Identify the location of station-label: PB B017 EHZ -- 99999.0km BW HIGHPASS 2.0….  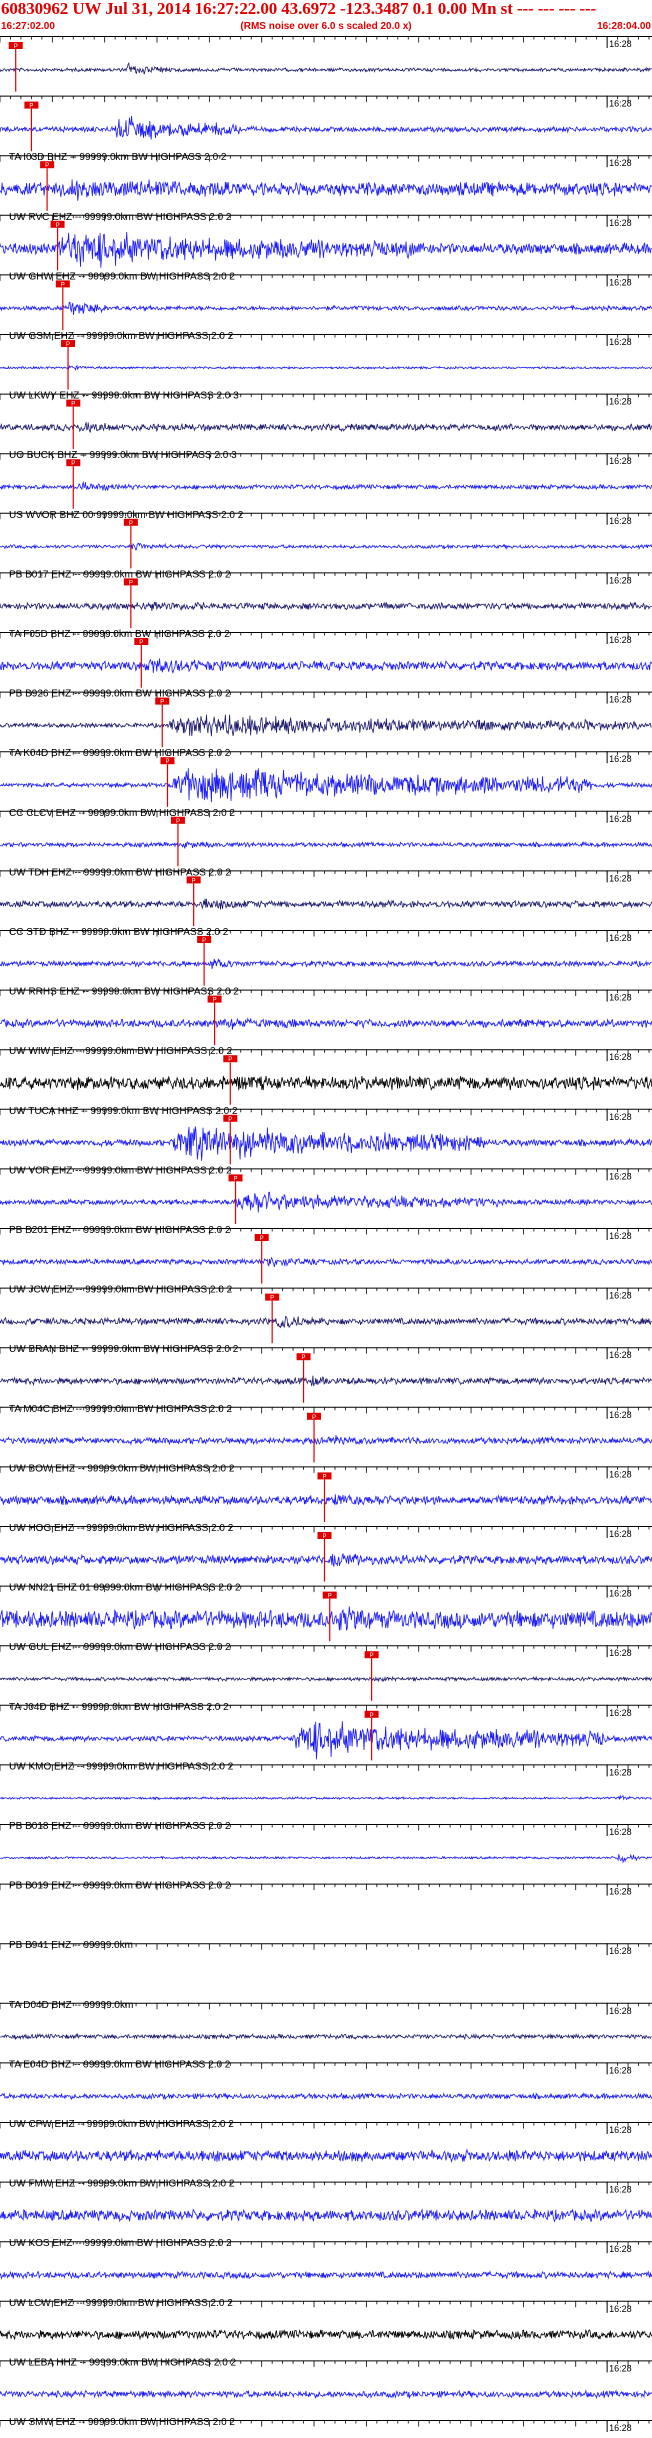
(120, 574).